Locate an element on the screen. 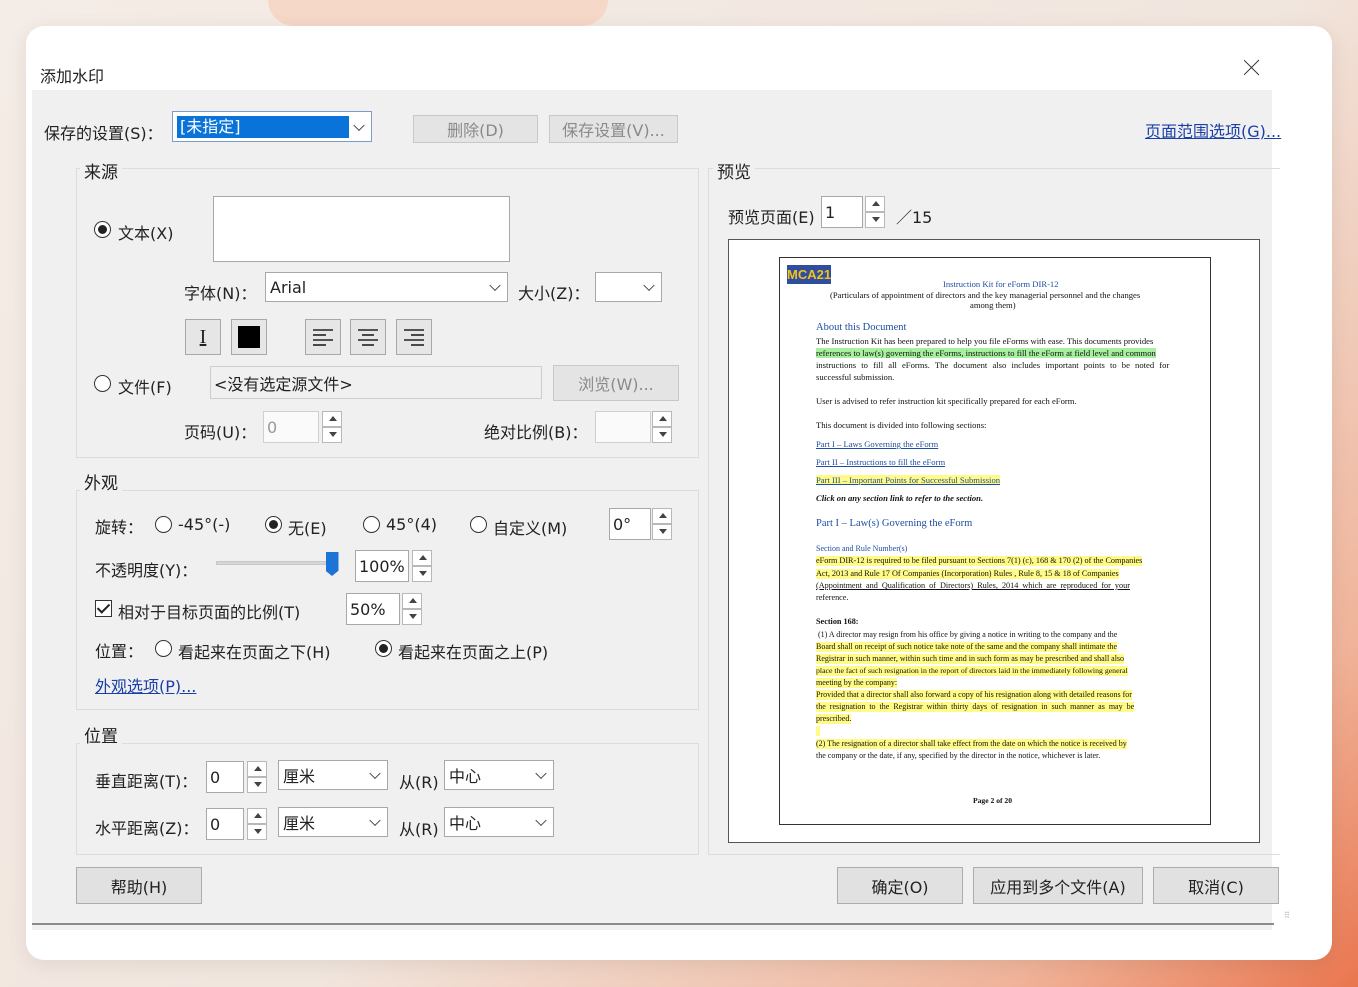  vertical-distance-spinner is located at coordinates (257, 777).